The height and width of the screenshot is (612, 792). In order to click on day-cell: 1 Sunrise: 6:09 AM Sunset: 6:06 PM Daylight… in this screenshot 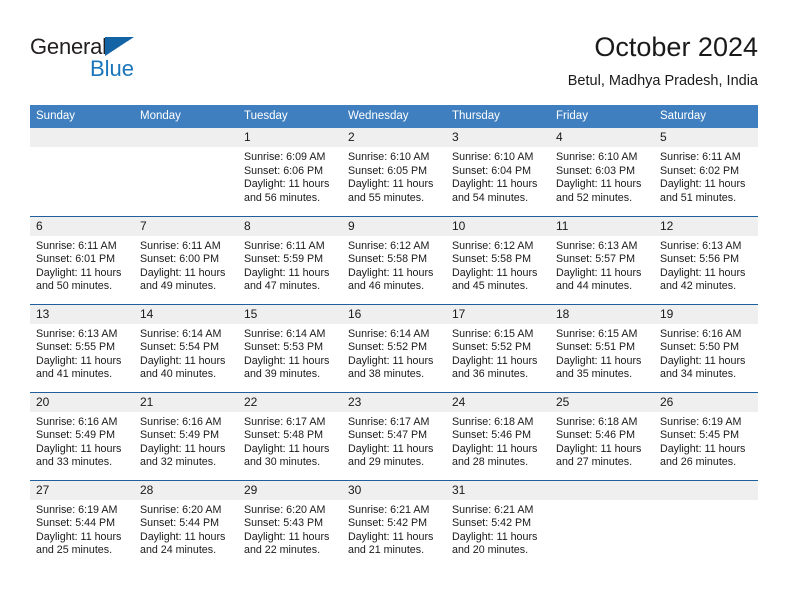, I will do `click(290, 172)`.